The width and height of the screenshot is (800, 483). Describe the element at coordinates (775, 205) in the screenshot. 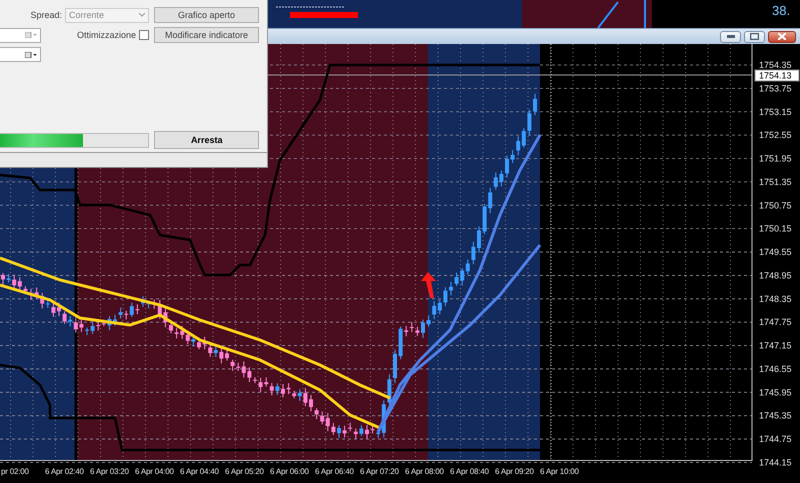

I see `price-label: 1750.75` at that location.